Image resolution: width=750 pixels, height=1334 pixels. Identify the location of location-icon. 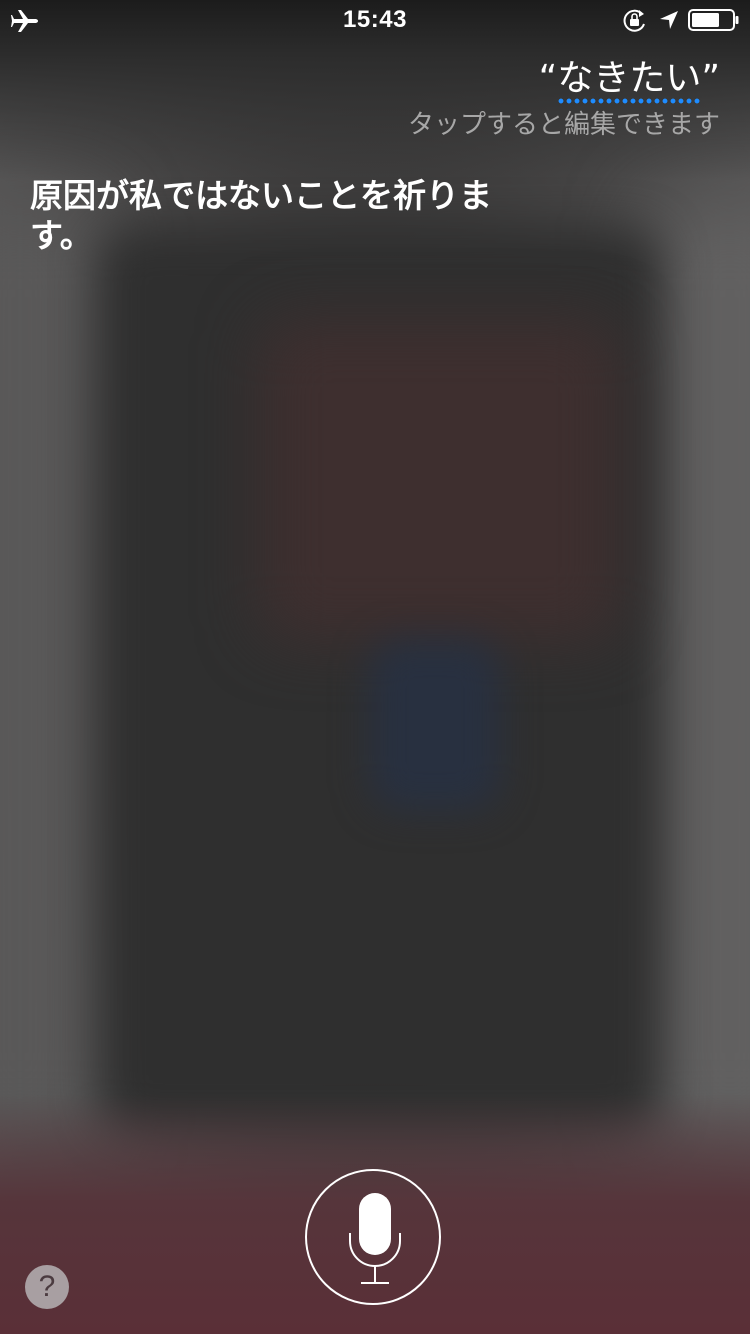
(669, 20).